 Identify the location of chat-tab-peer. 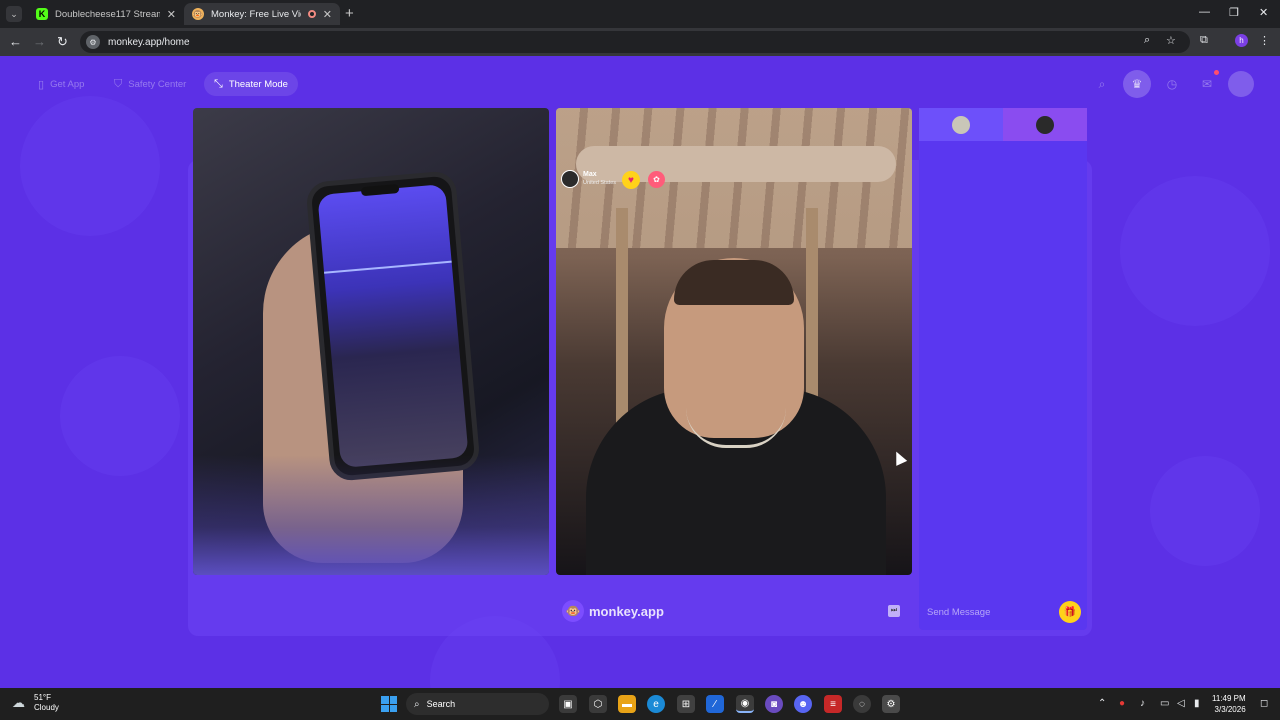
(1045, 124).